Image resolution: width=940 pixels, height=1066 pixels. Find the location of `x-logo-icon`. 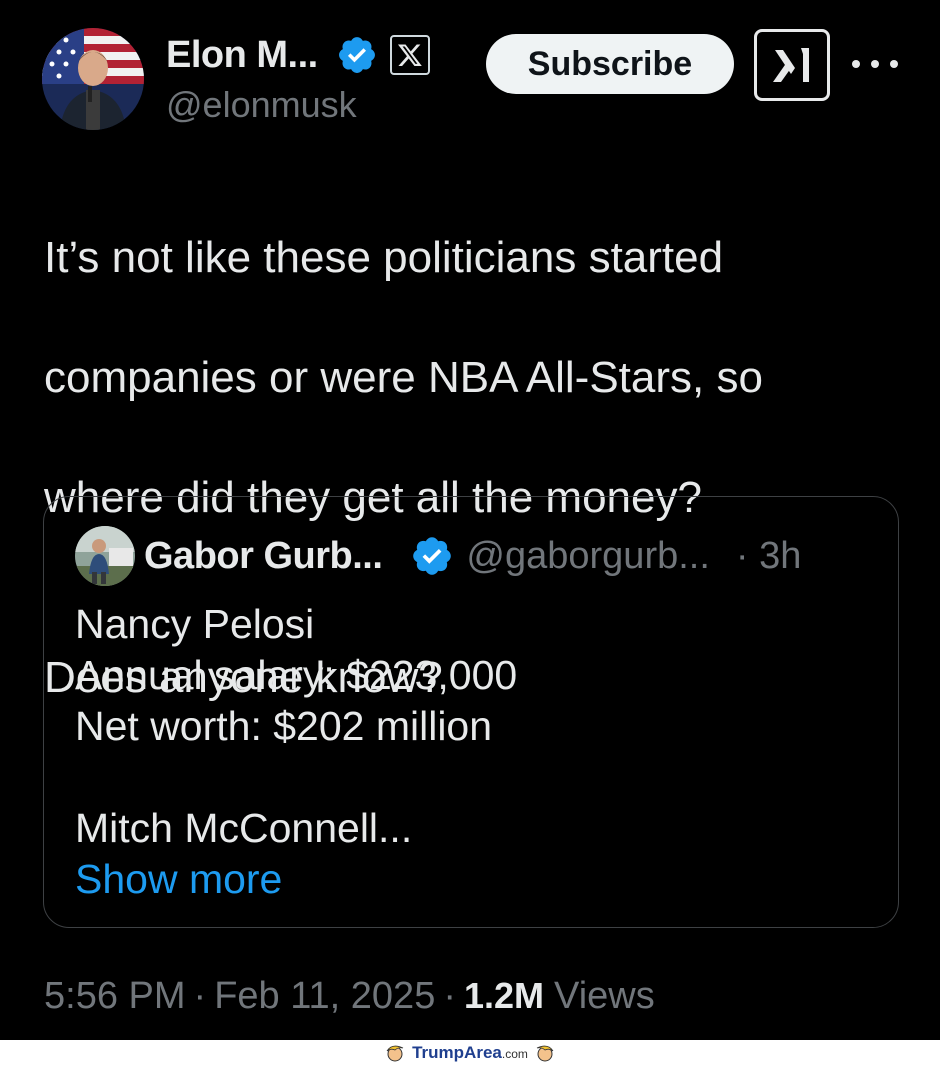

x-logo-icon is located at coordinates (409, 55).